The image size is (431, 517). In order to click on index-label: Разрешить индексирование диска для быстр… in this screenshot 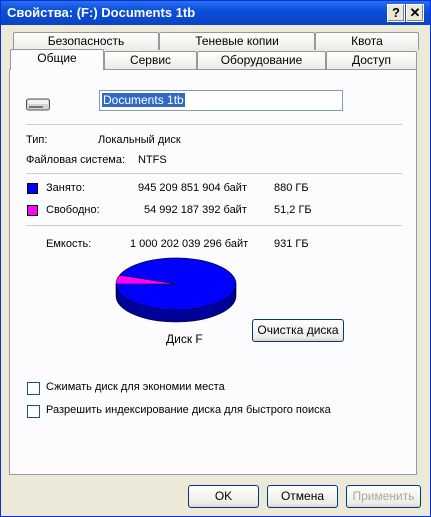, I will do `click(188, 410)`.